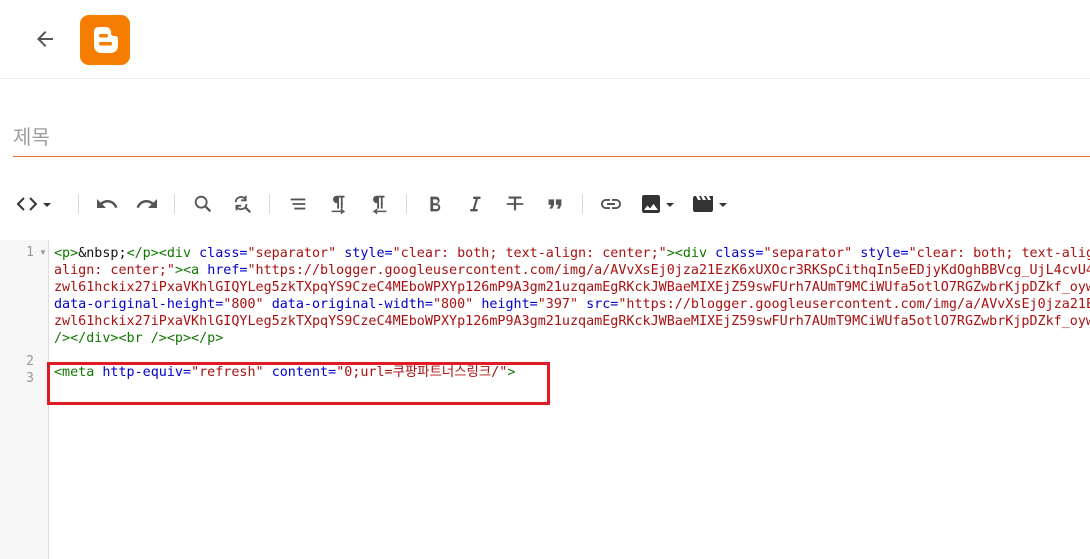  I want to click on redo-button, so click(147, 204).